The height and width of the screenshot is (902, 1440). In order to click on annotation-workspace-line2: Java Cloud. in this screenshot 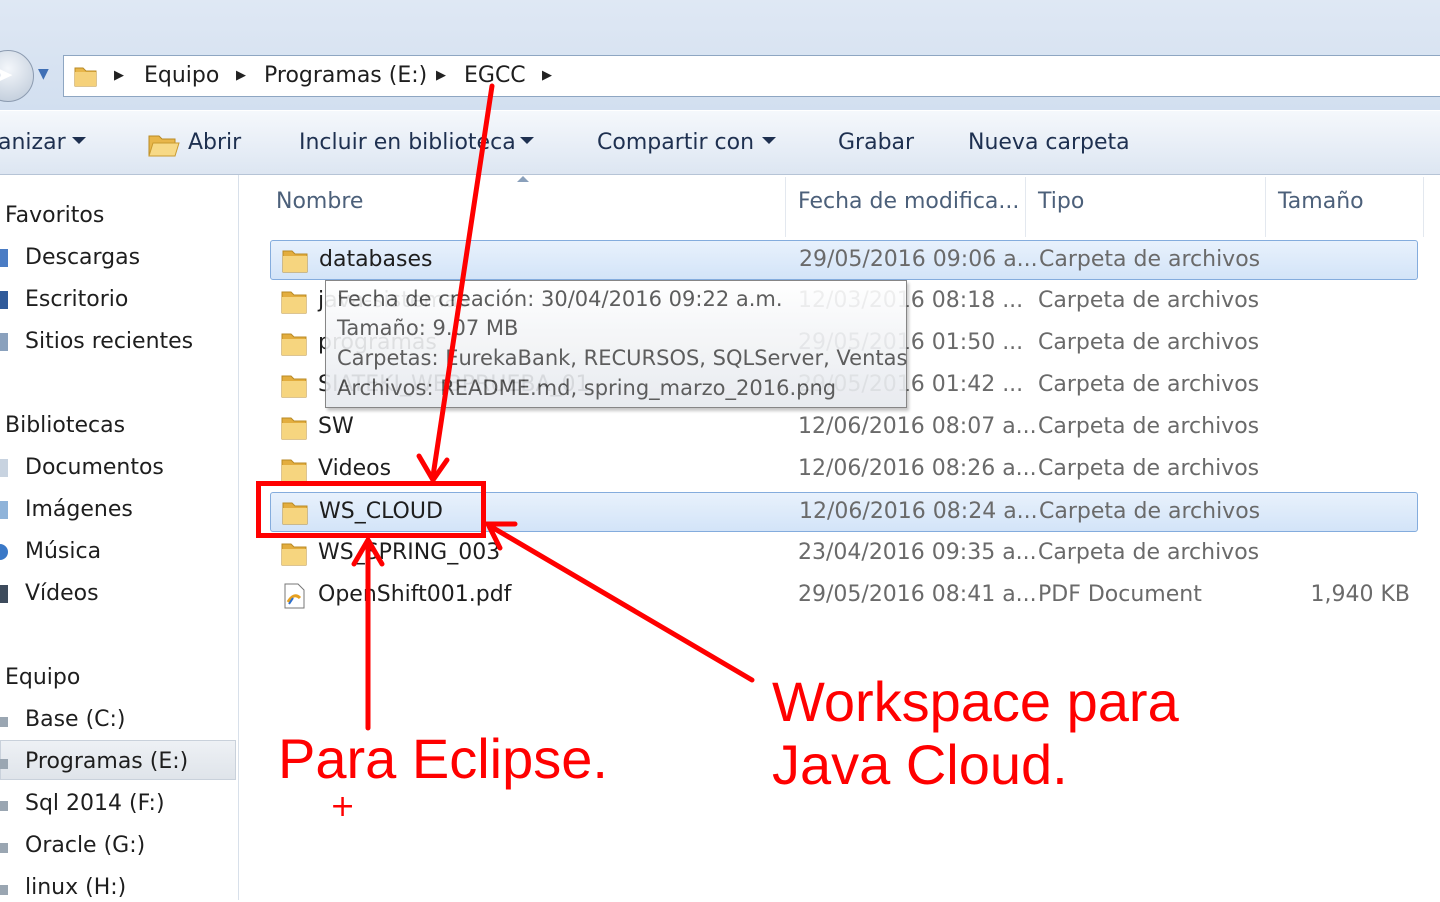, I will do `click(920, 764)`.